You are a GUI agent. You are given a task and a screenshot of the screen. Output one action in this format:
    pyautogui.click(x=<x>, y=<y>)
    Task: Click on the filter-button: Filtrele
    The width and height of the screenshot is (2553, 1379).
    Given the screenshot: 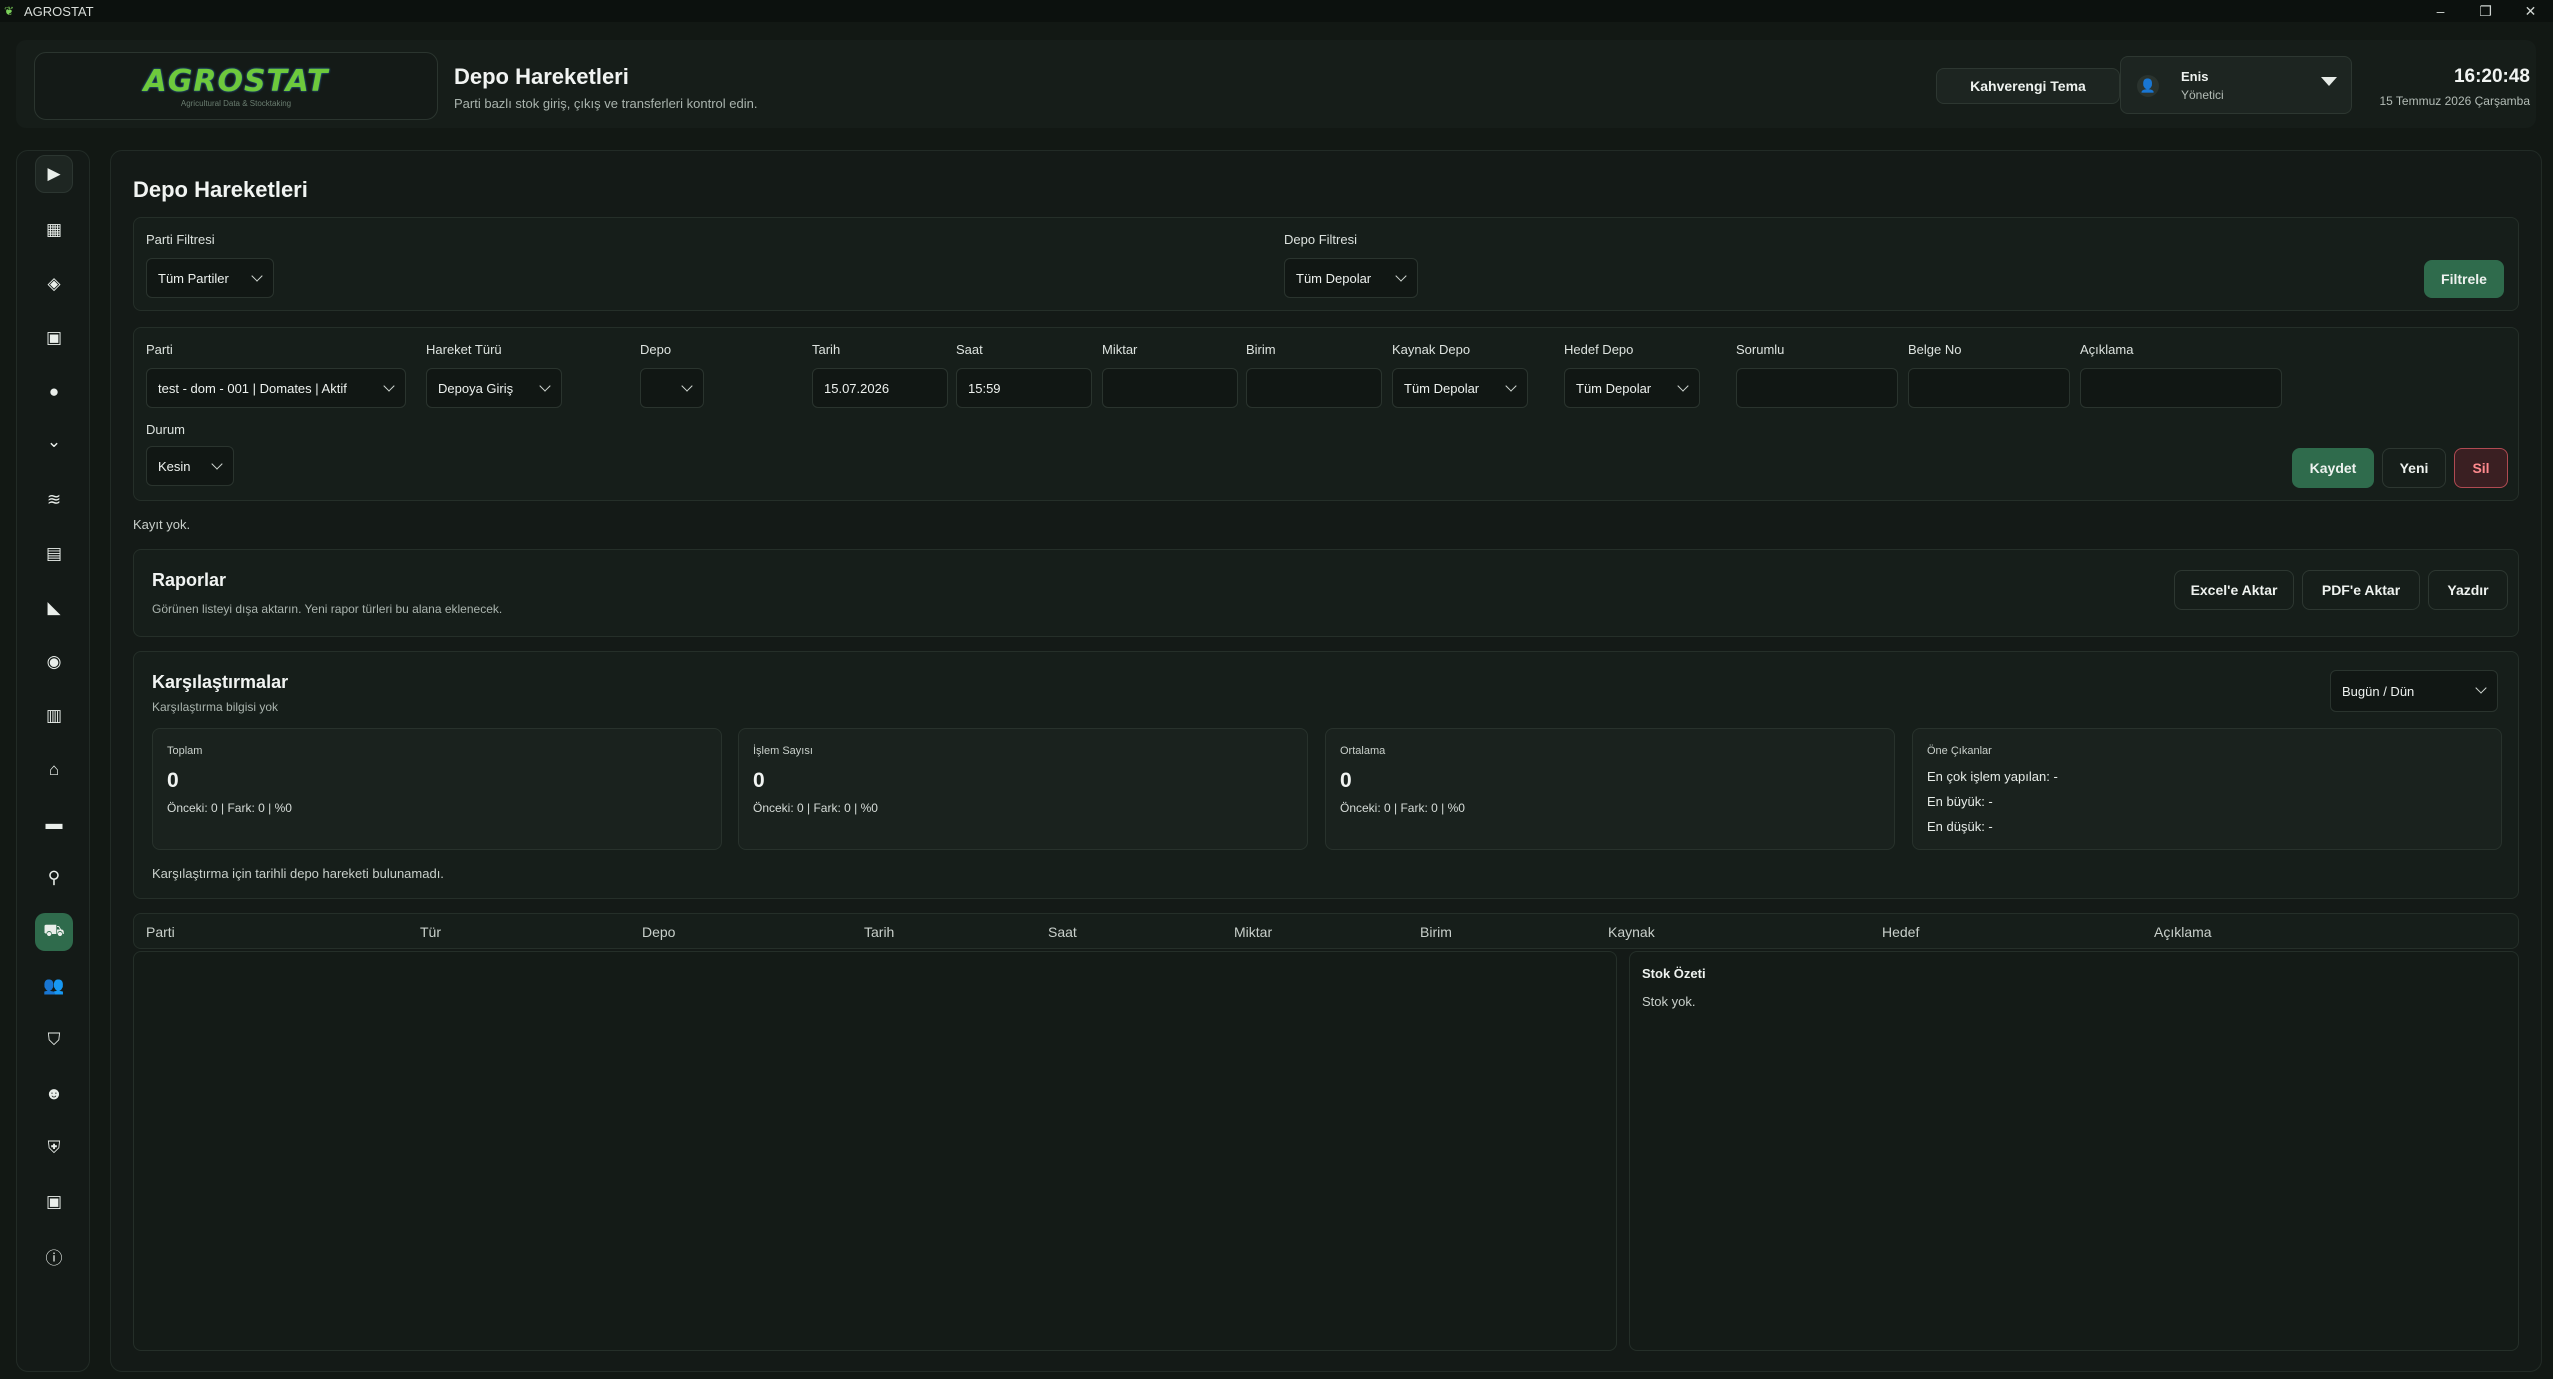 What is the action you would take?
    pyautogui.click(x=2464, y=279)
    